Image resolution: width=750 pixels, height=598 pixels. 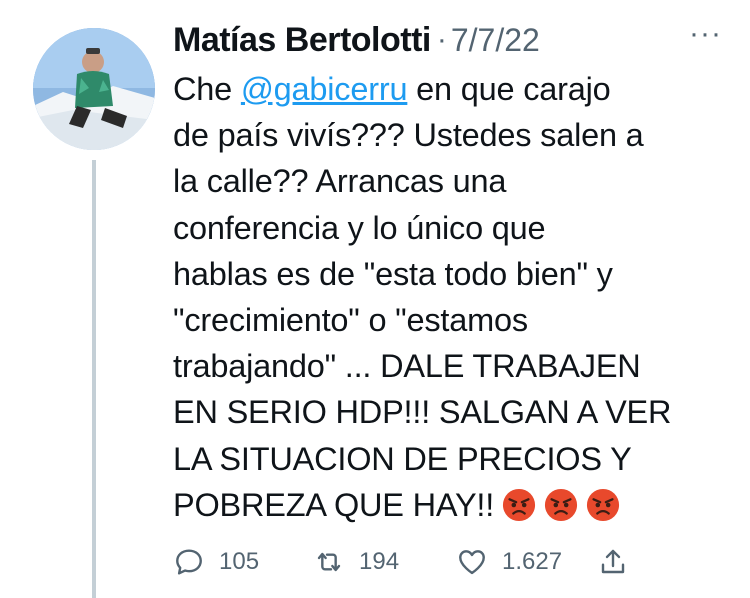 What do you see at coordinates (422, 412) in the screenshot?
I see `tweet-line-8: EN SERIO HDP!!! SALGAN A VER` at bounding box center [422, 412].